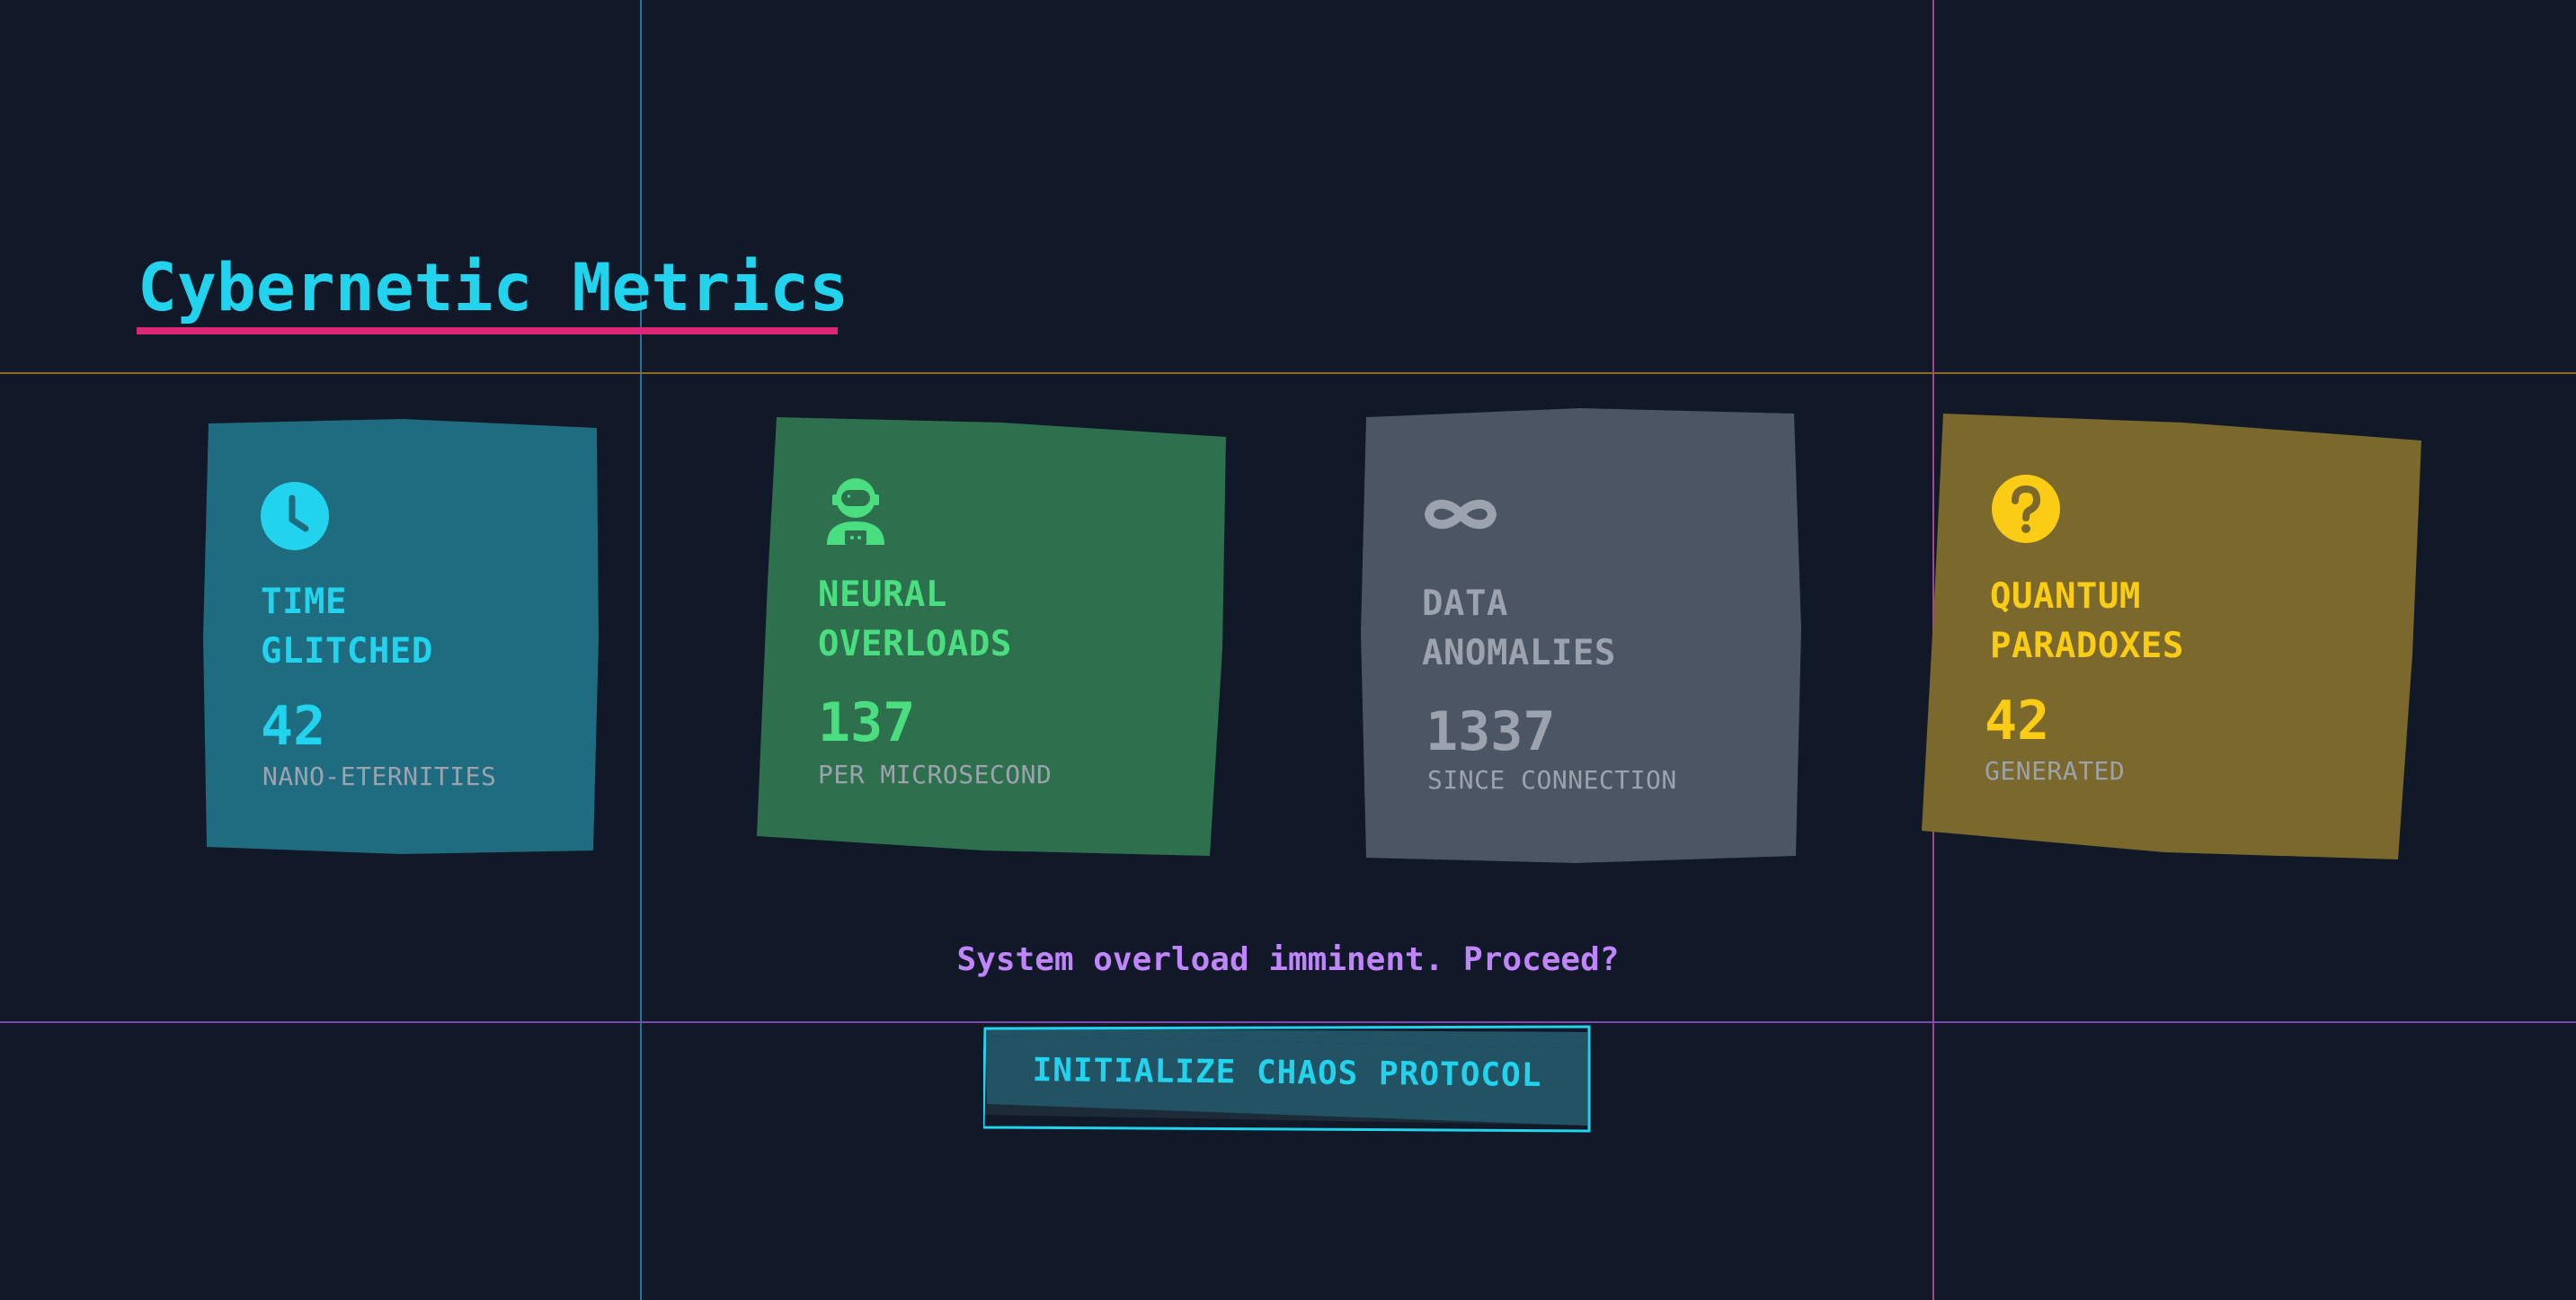 The width and height of the screenshot is (2576, 1300). I want to click on metric-card-neural-overloads: NEURAL OVERLOADS 137 PER MICROSECOND, so click(992, 636).